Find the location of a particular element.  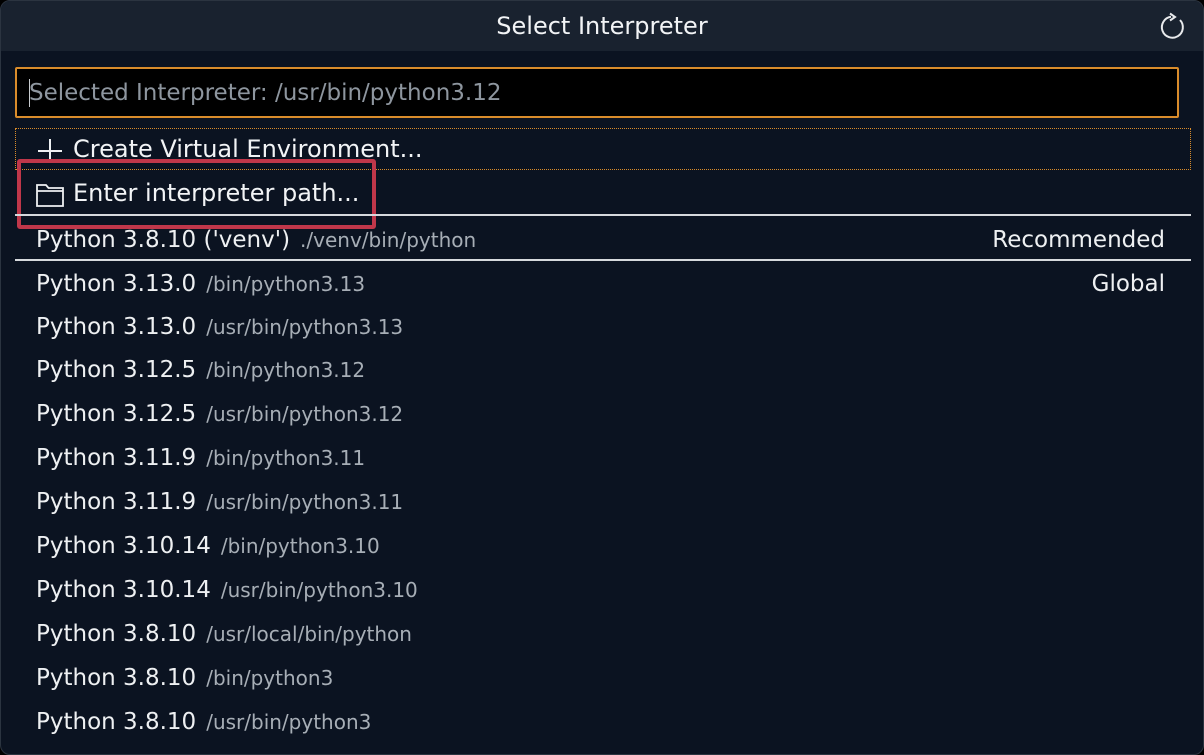

separator-top is located at coordinates (603, 215).